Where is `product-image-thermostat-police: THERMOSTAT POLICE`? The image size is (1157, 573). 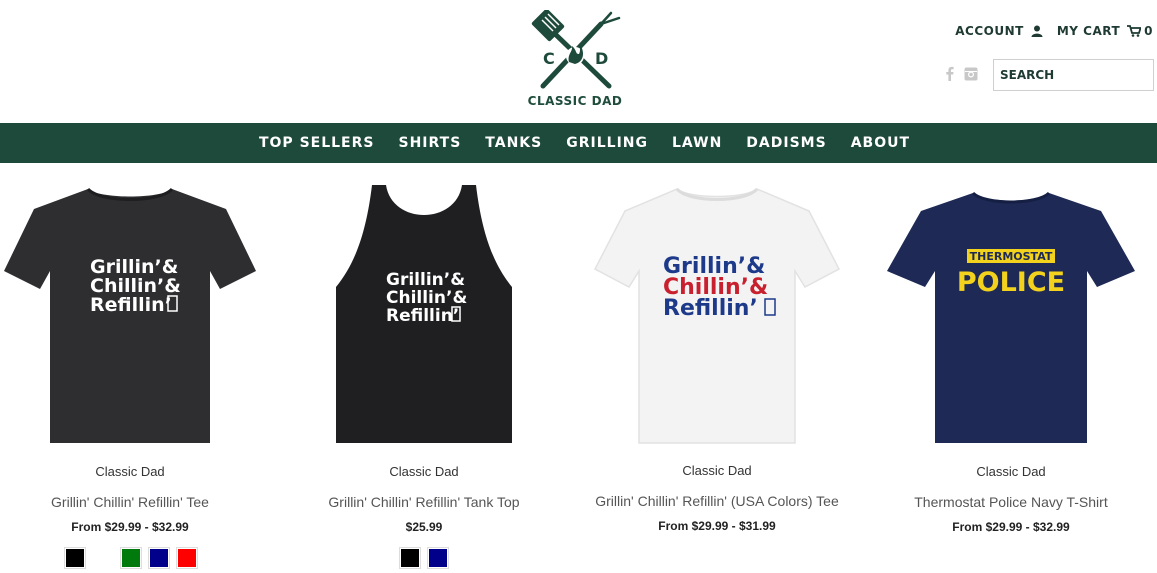
product-image-thermostat-police: THERMOSTAT POLICE is located at coordinates (1011, 311).